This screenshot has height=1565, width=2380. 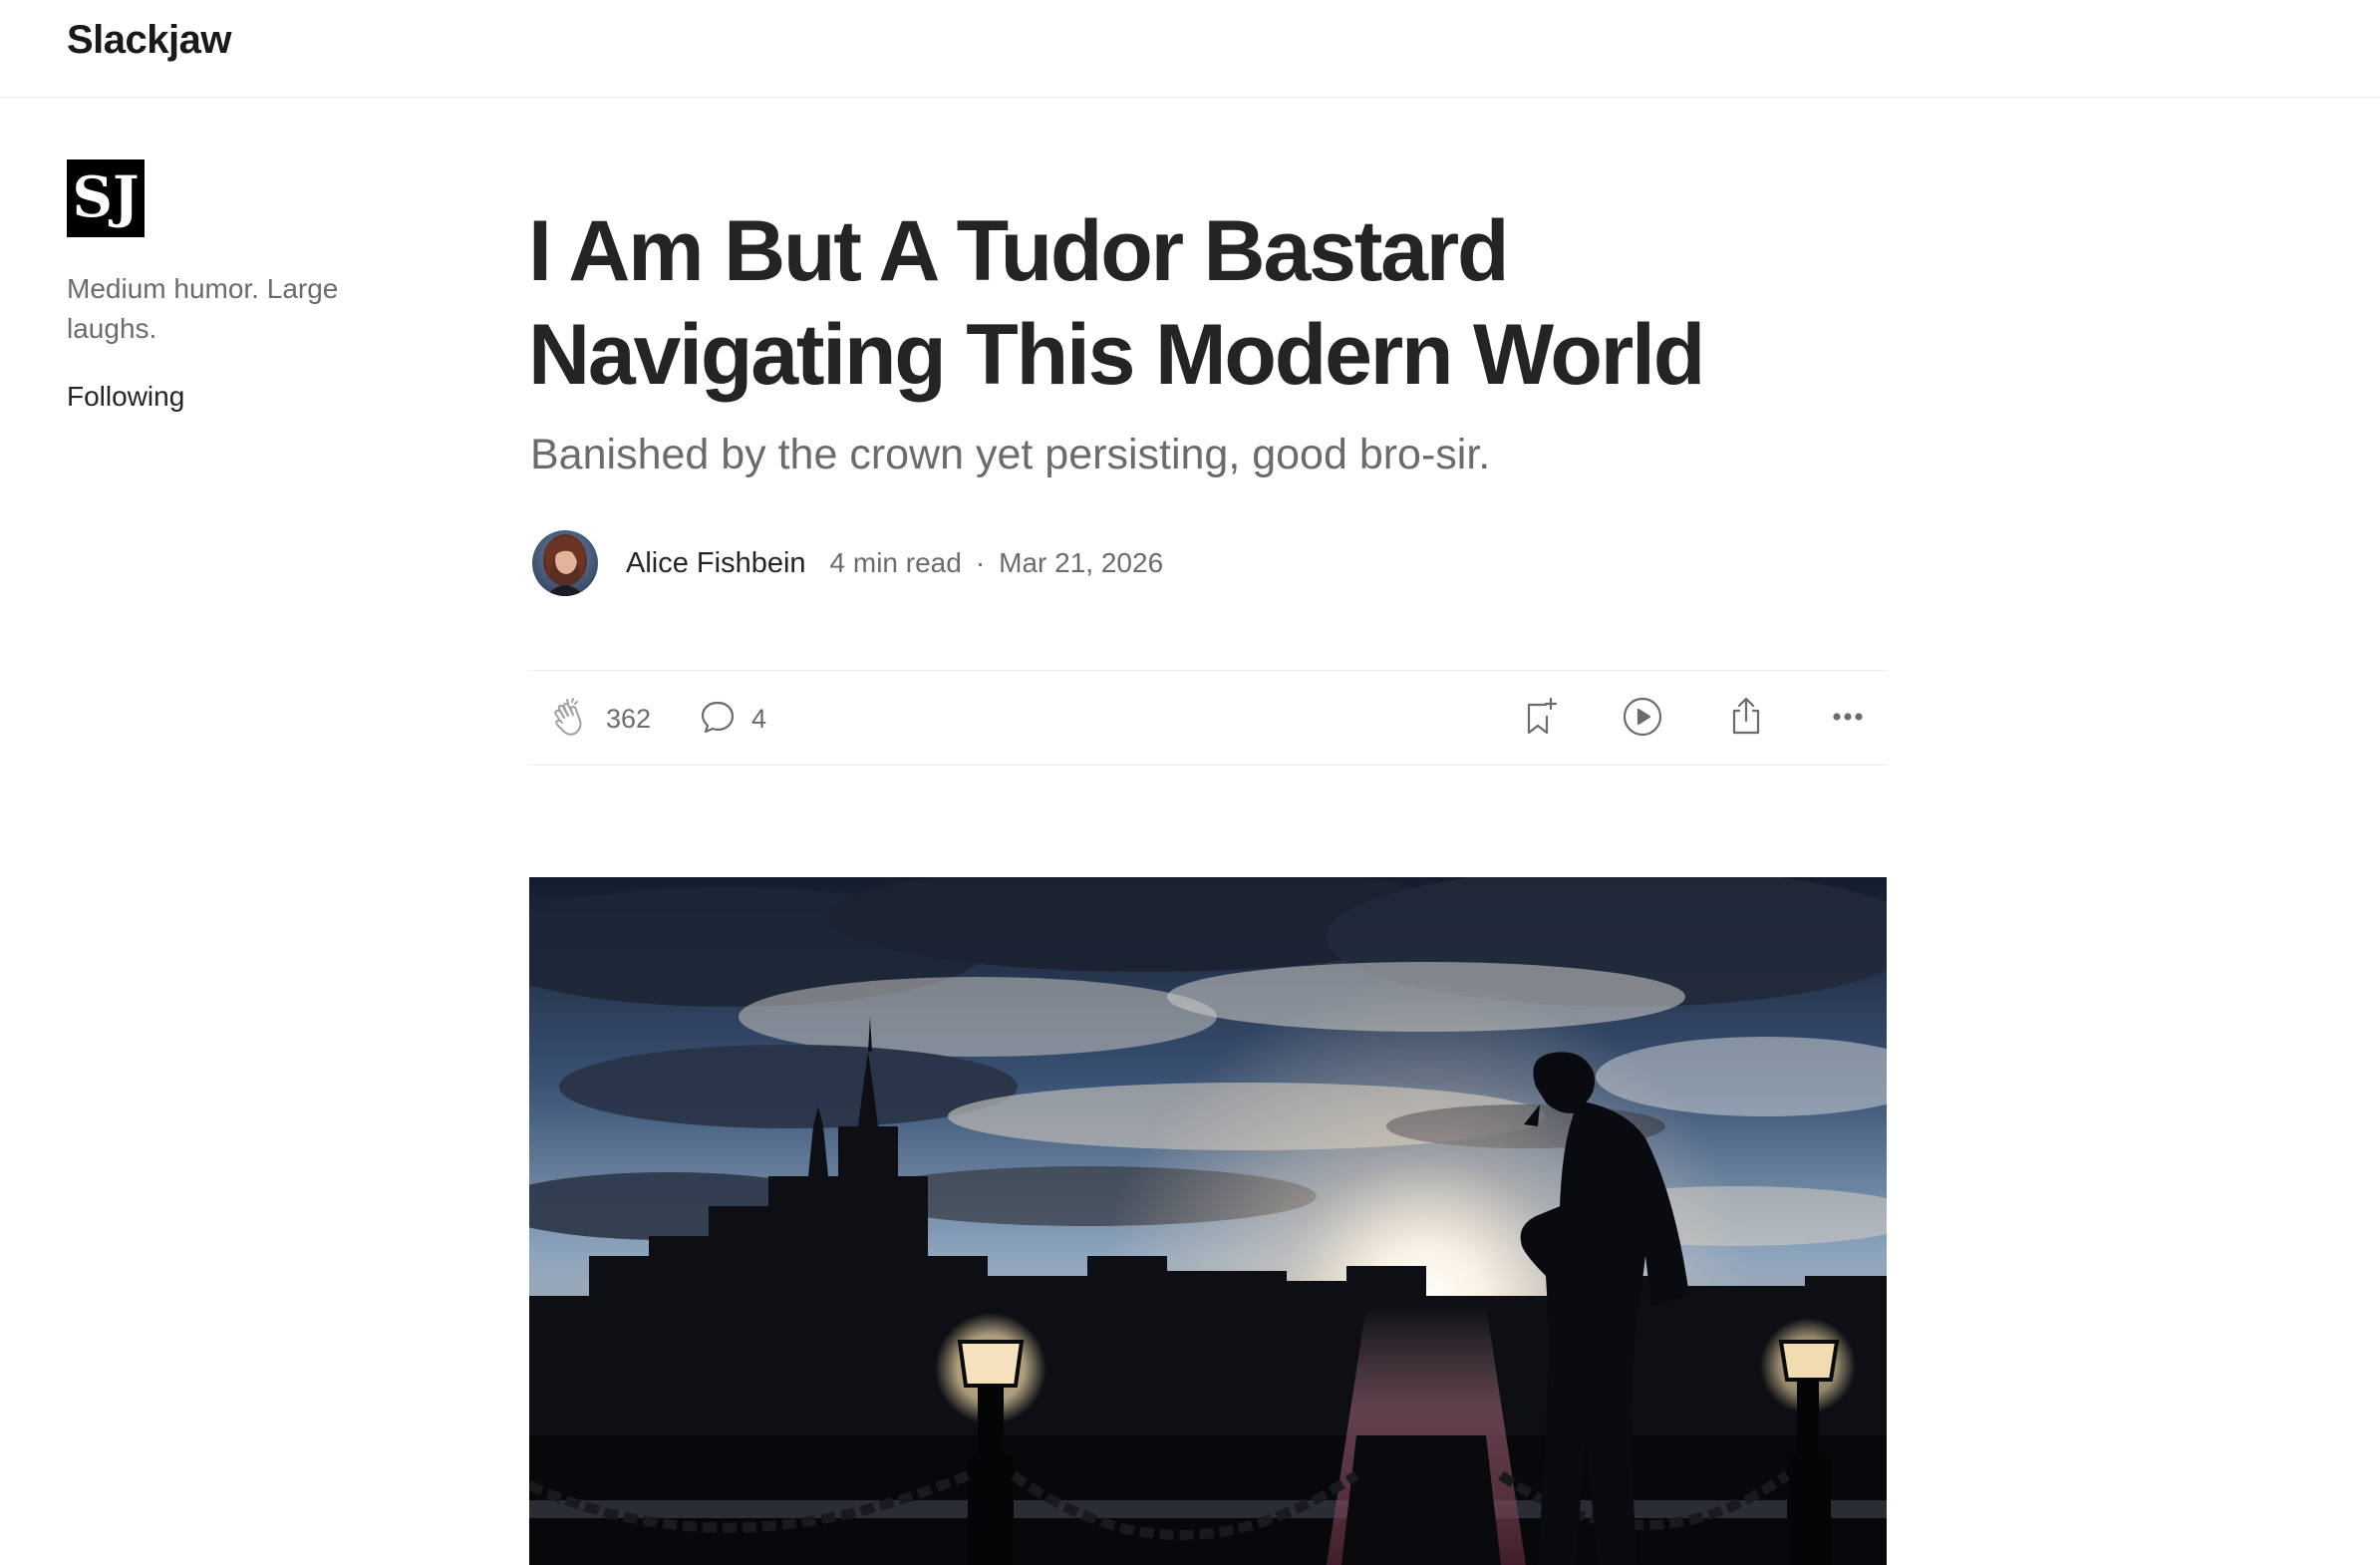 What do you see at coordinates (565, 563) in the screenshot?
I see `author-avatar` at bounding box center [565, 563].